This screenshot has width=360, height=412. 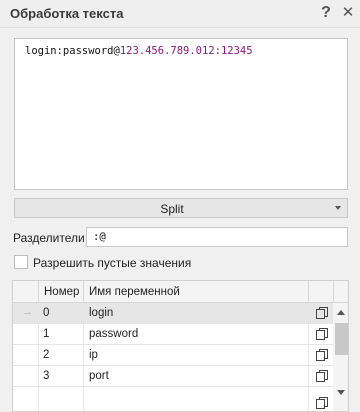 I want to click on row-number: 1, so click(x=46, y=334).